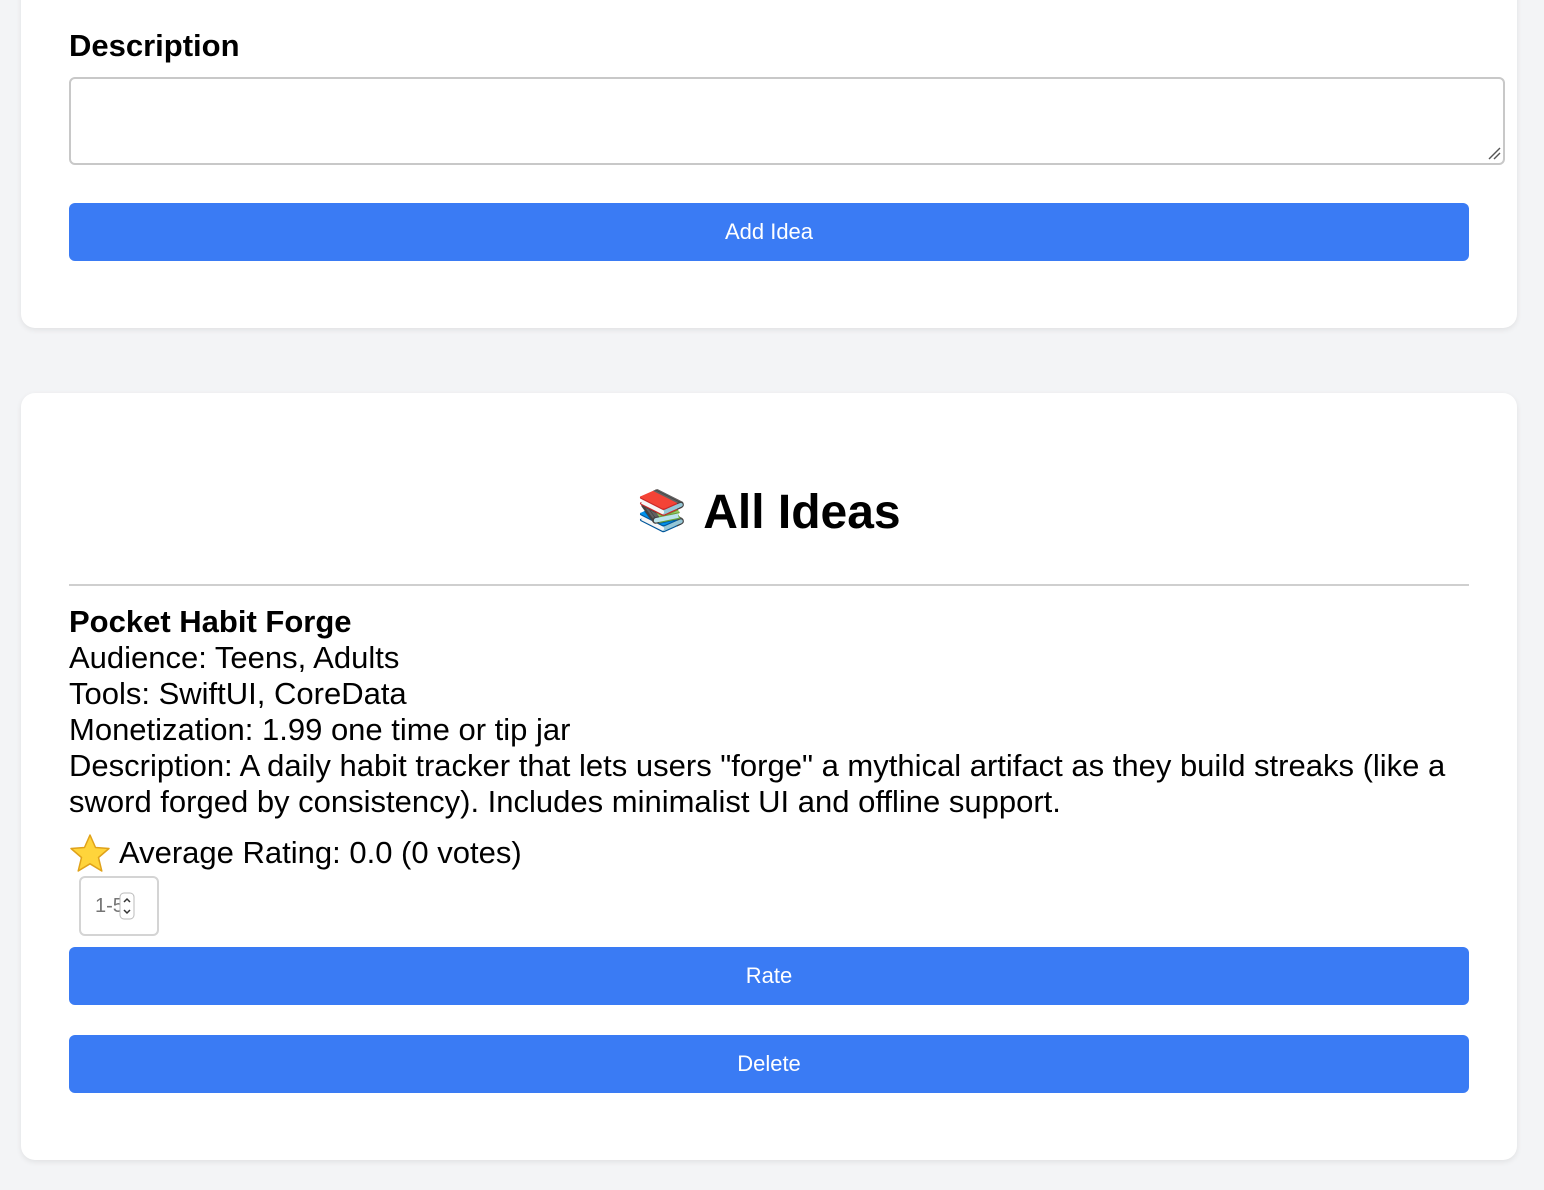 This screenshot has height=1190, width=1544. What do you see at coordinates (769, 232) in the screenshot?
I see `add-idea-button: Add Idea` at bounding box center [769, 232].